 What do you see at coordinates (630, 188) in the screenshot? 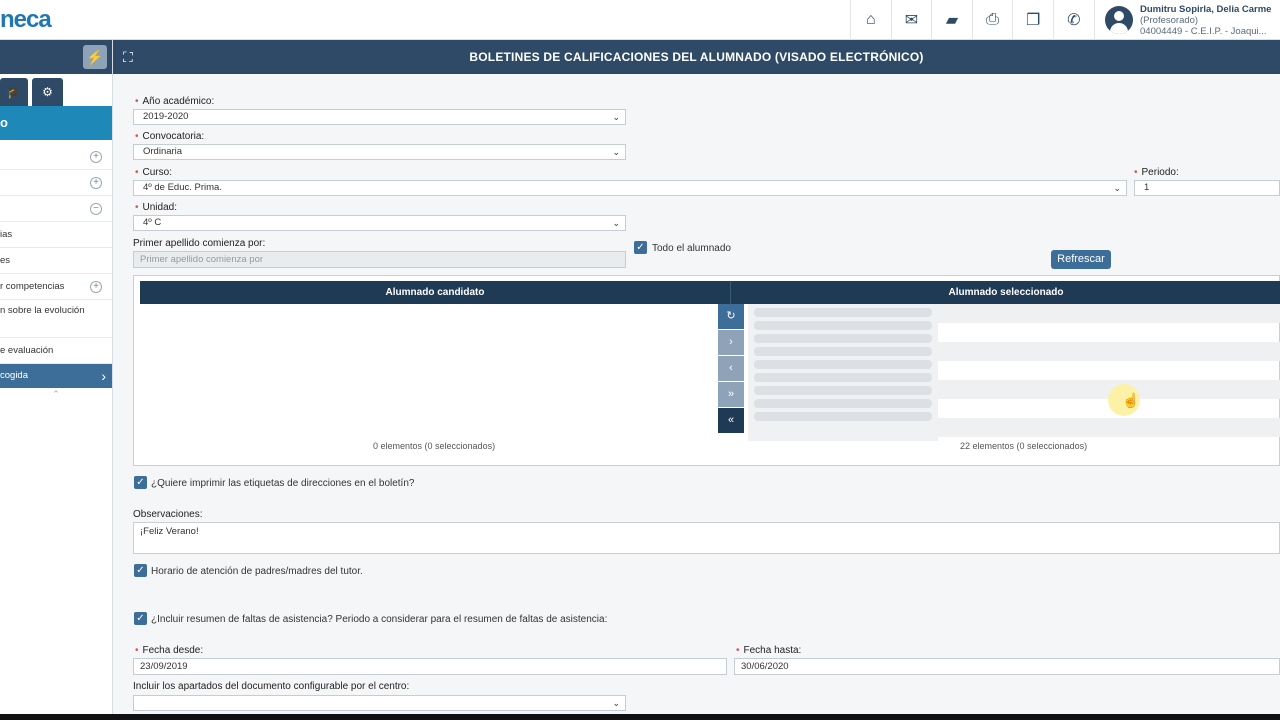
I see `curso-select: 4º de Educ. Prima. ⌄` at bounding box center [630, 188].